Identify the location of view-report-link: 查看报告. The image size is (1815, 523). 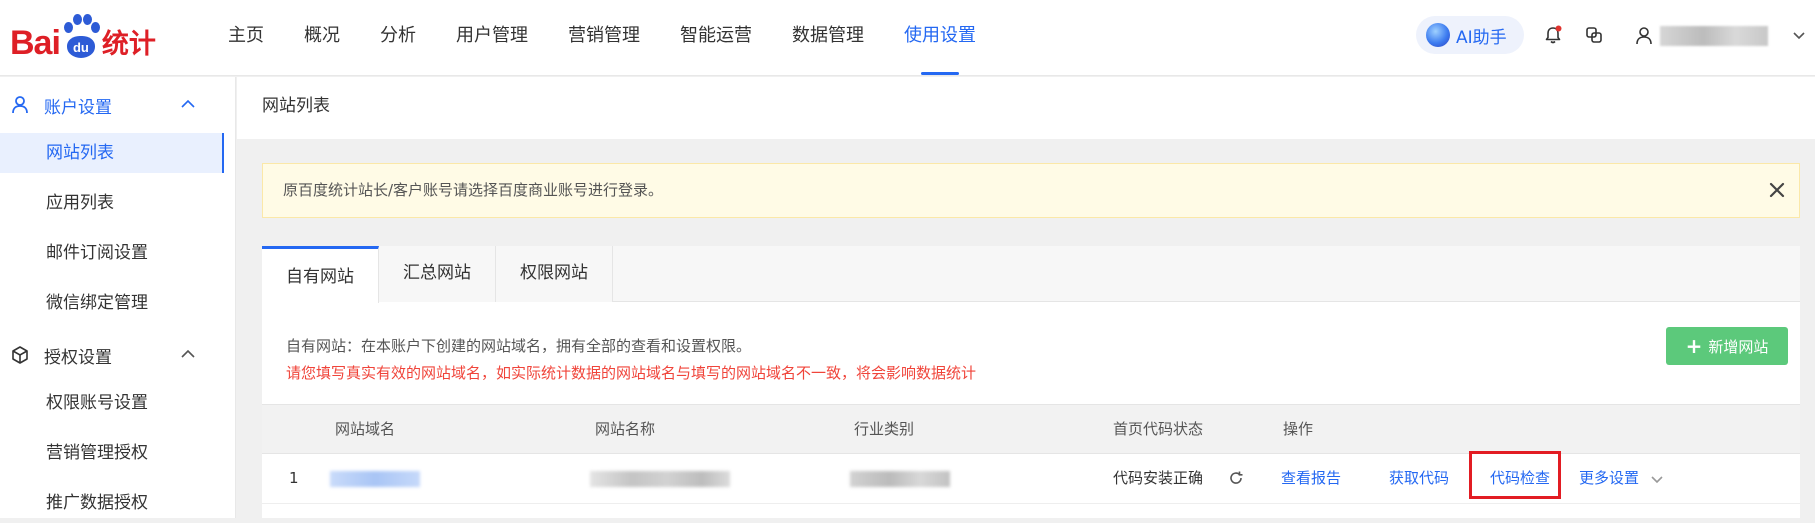
(1311, 478).